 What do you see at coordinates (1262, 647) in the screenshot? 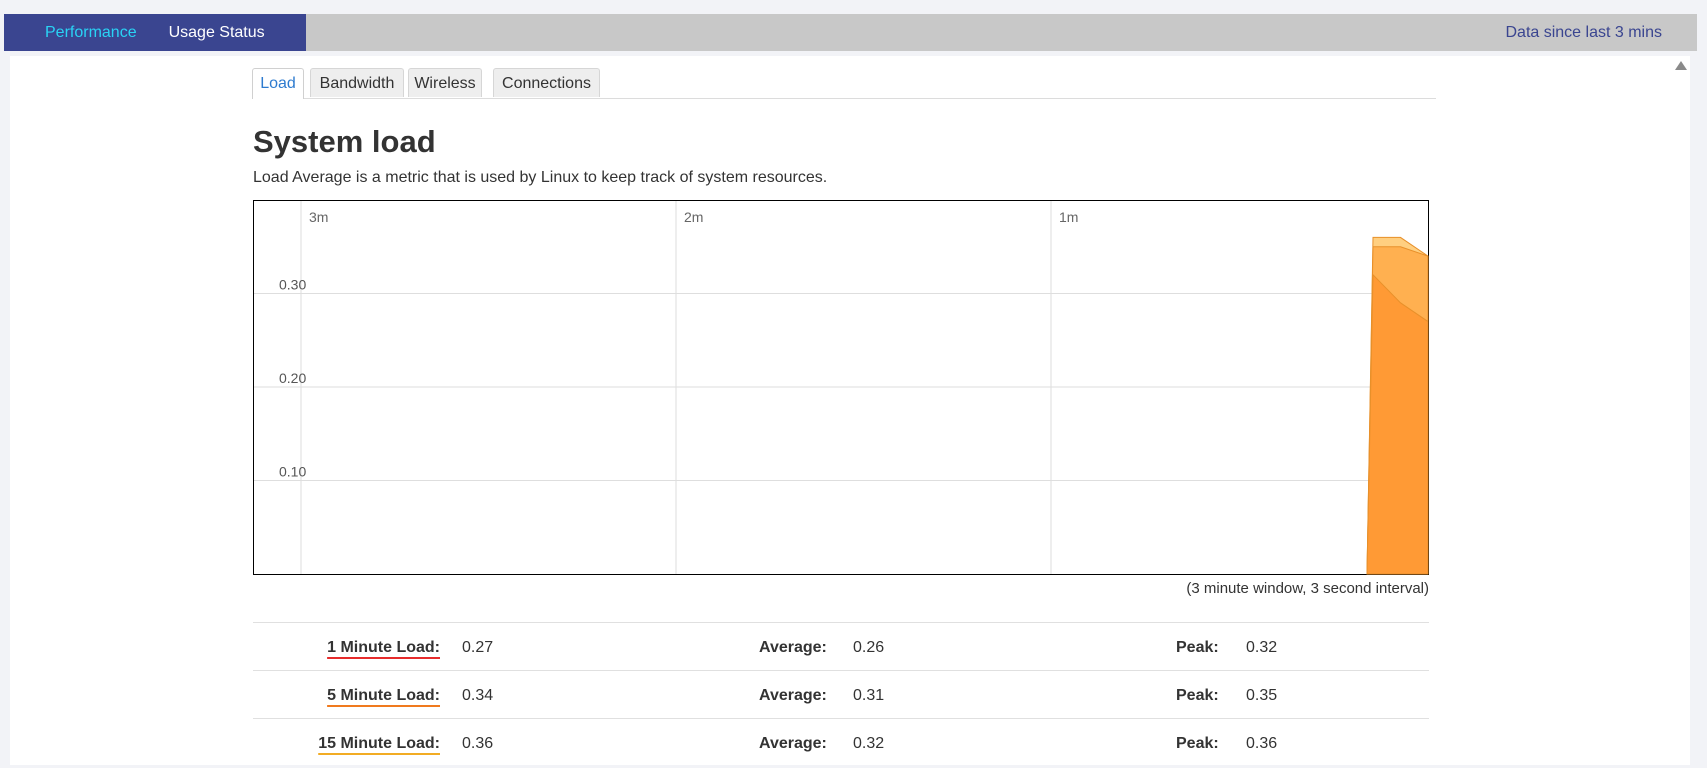
I see `stats-peak-value: 0.32` at bounding box center [1262, 647].